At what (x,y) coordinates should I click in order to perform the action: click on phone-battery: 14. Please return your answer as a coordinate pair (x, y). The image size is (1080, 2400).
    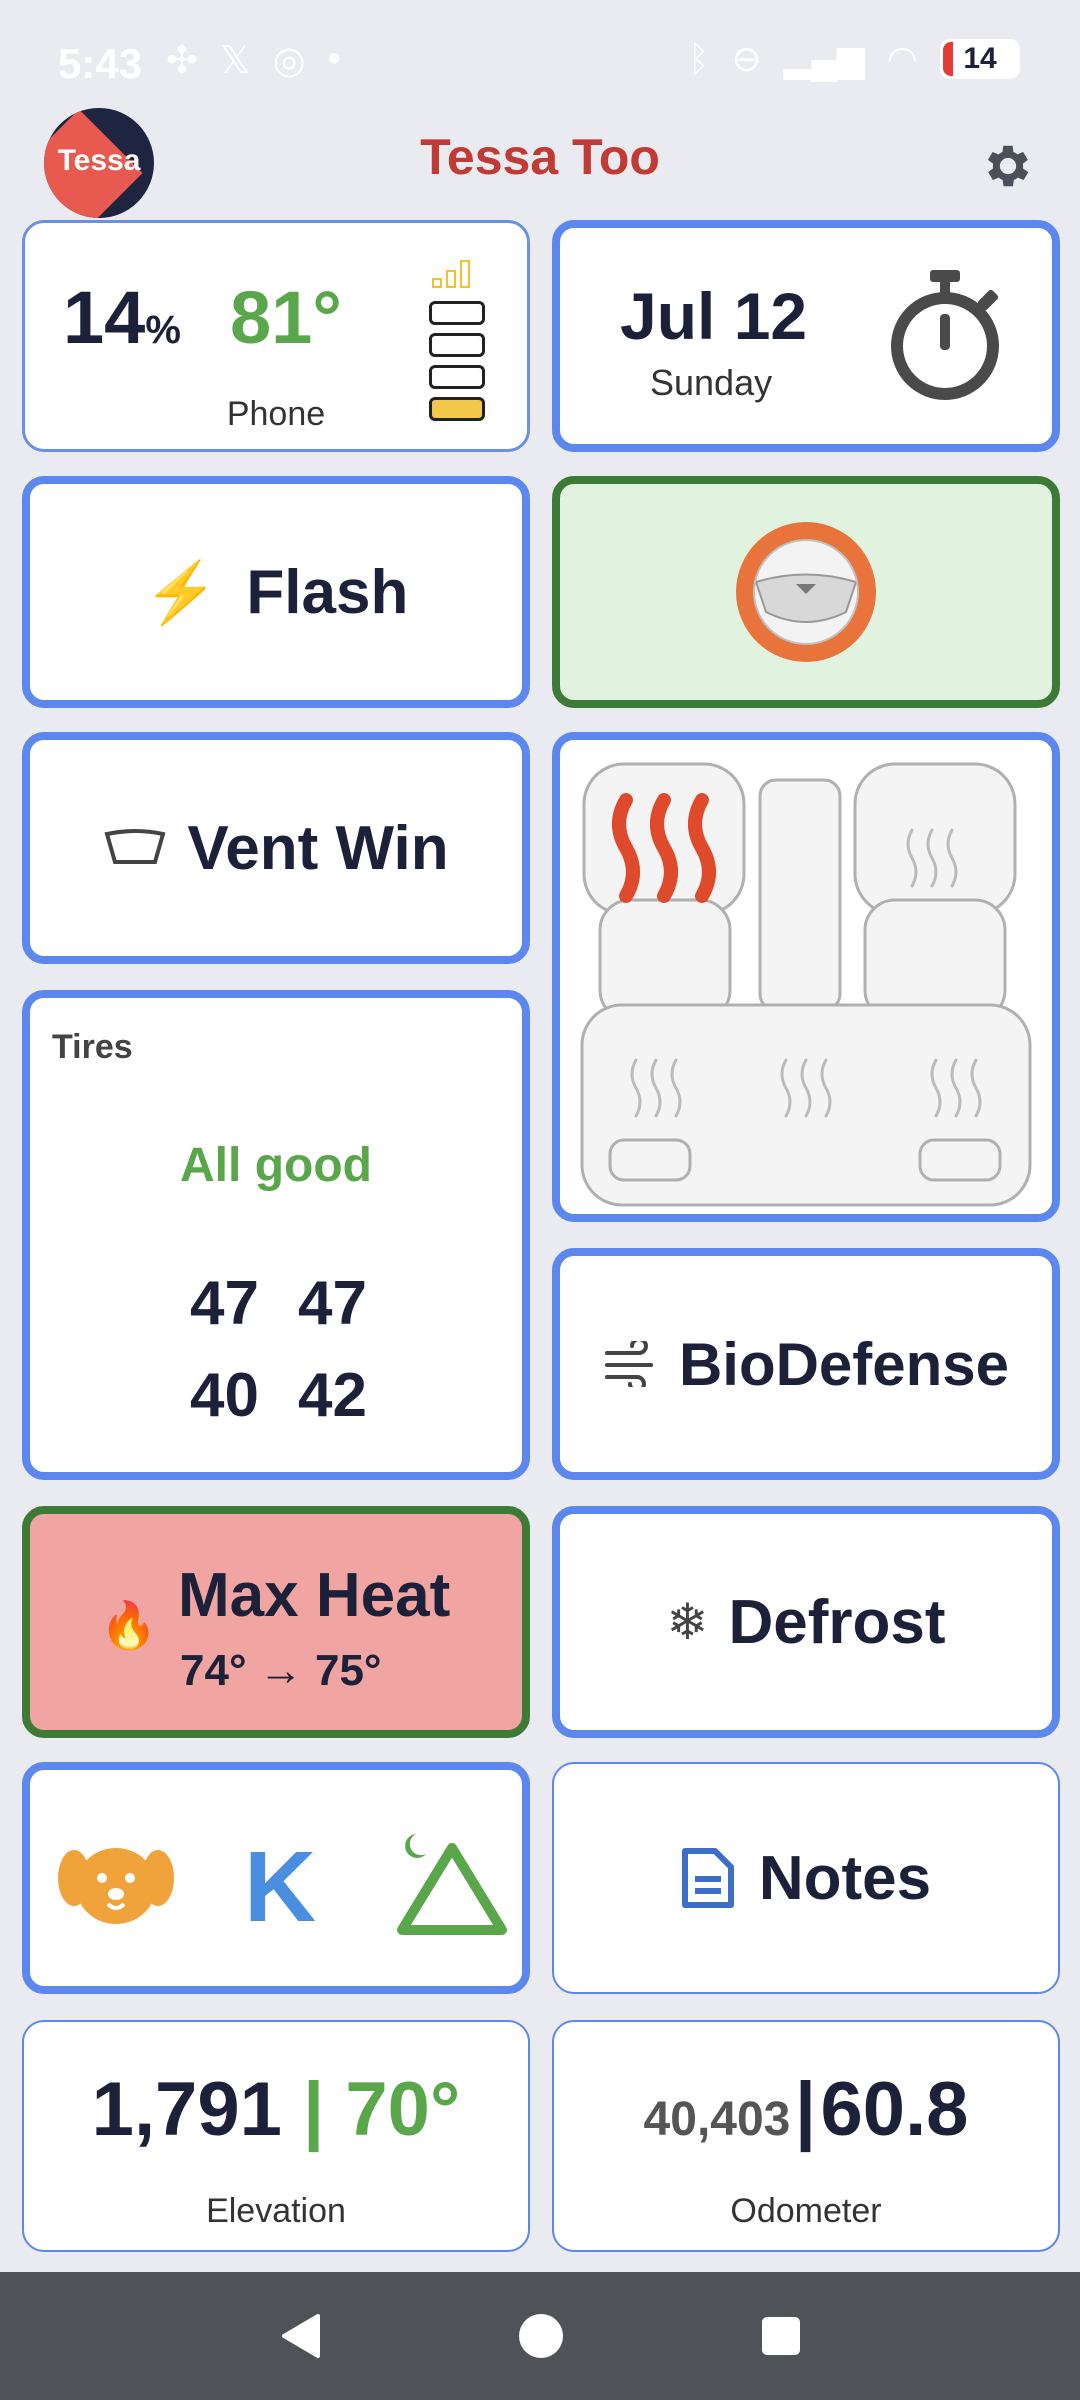
    Looking at the image, I should click on (104, 317).